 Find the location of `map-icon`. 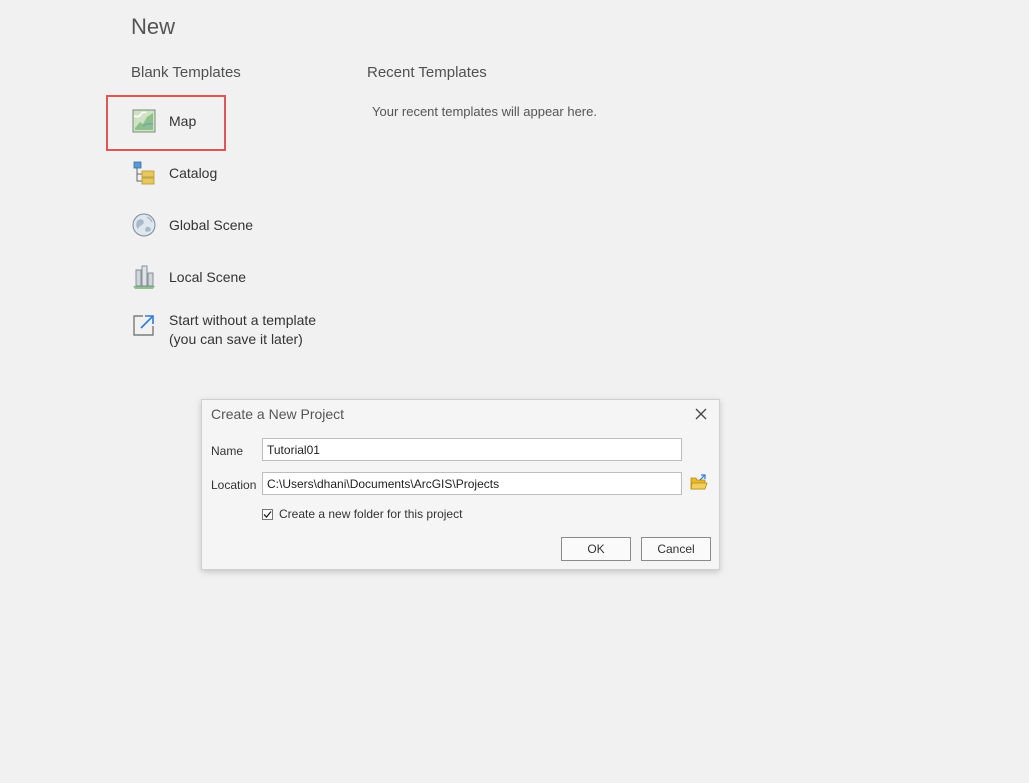

map-icon is located at coordinates (144, 121).